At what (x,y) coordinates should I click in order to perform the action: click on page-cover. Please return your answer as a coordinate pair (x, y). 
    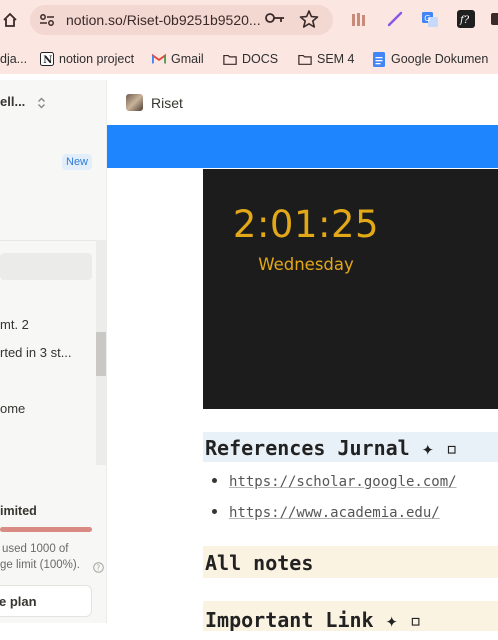
    Looking at the image, I should click on (302, 146).